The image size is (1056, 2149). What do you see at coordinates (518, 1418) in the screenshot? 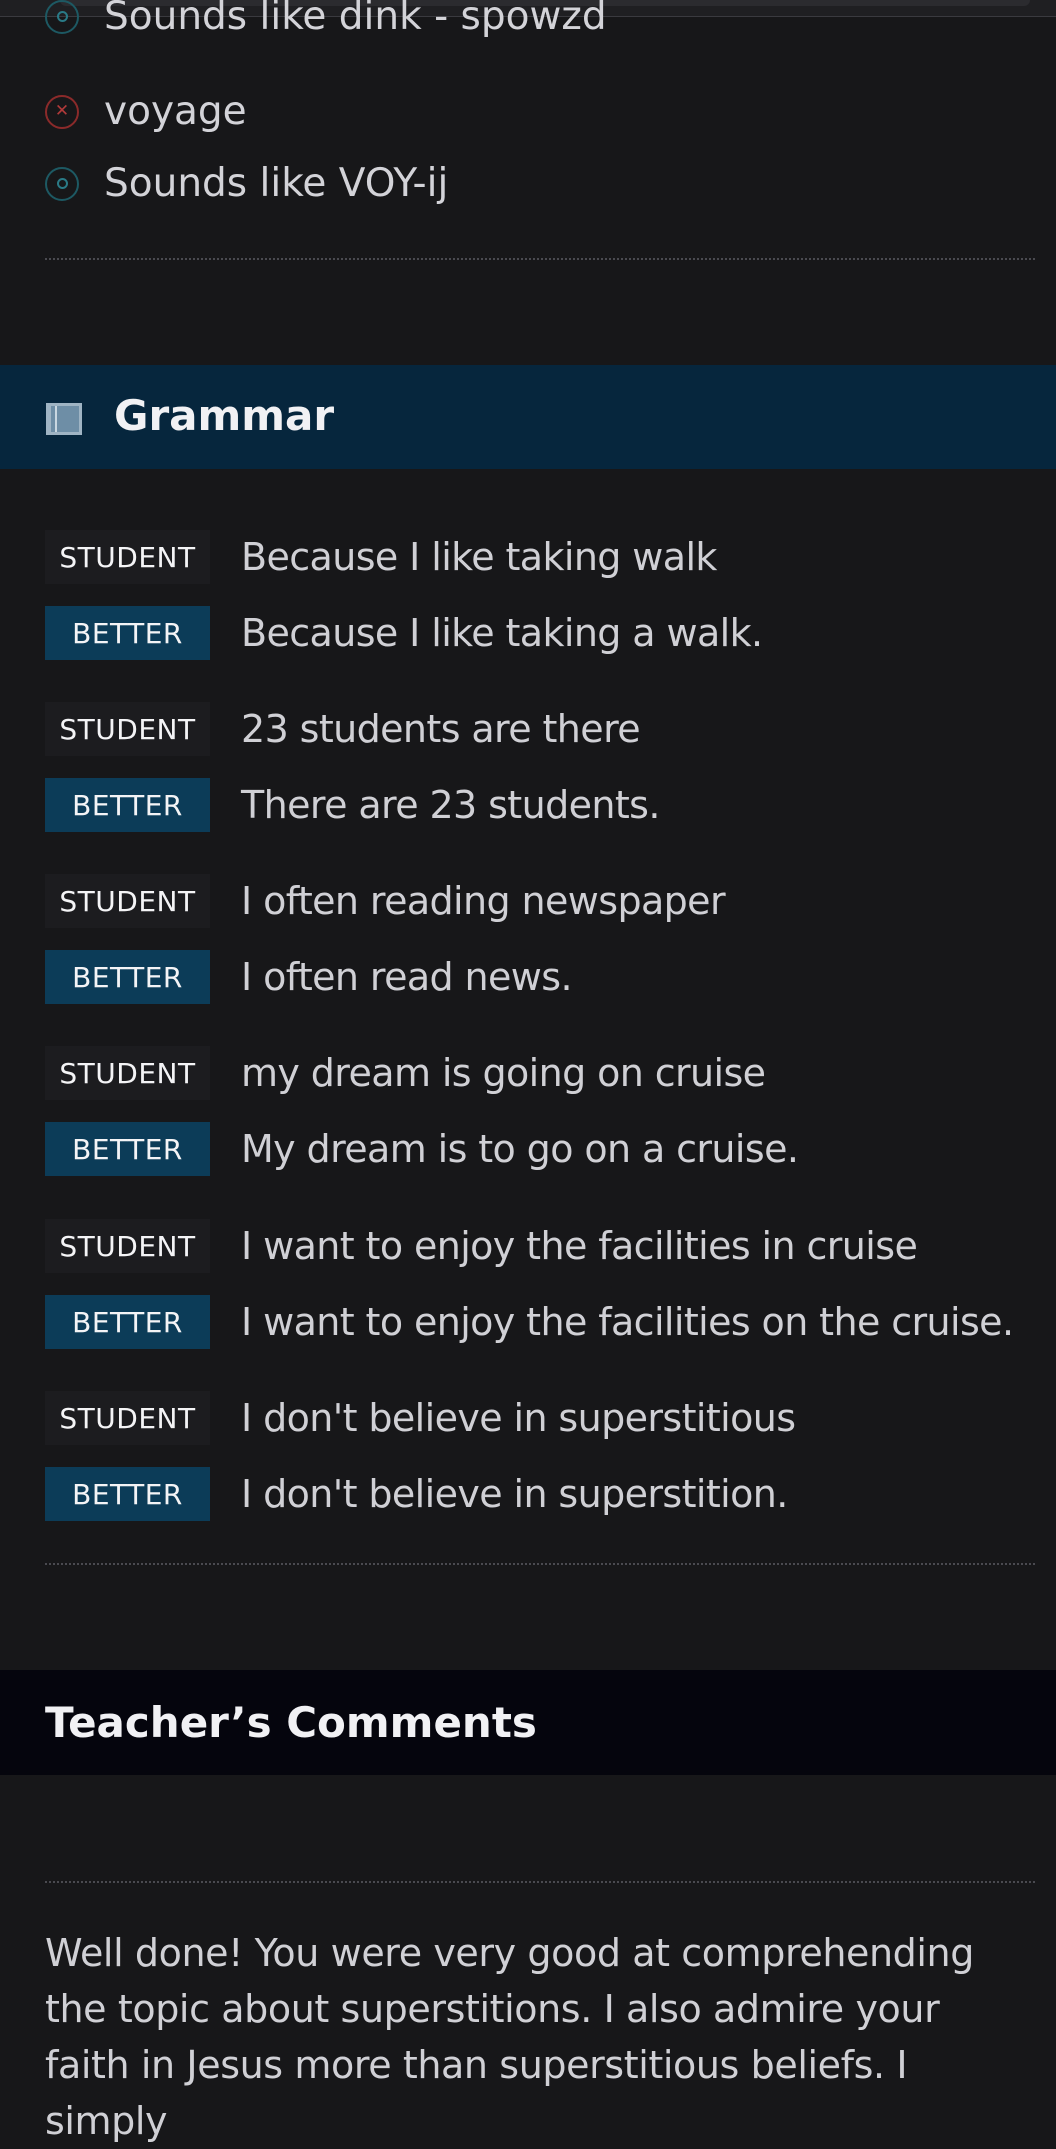
I see `student-sentence: I don't believe in superstitious` at bounding box center [518, 1418].